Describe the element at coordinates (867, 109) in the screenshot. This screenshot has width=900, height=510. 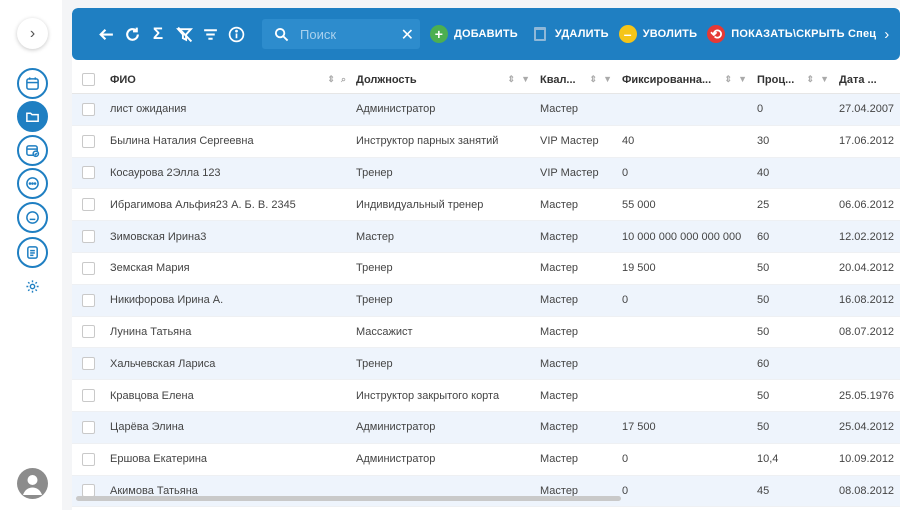
I see `cell-date: 27.04.2007` at that location.